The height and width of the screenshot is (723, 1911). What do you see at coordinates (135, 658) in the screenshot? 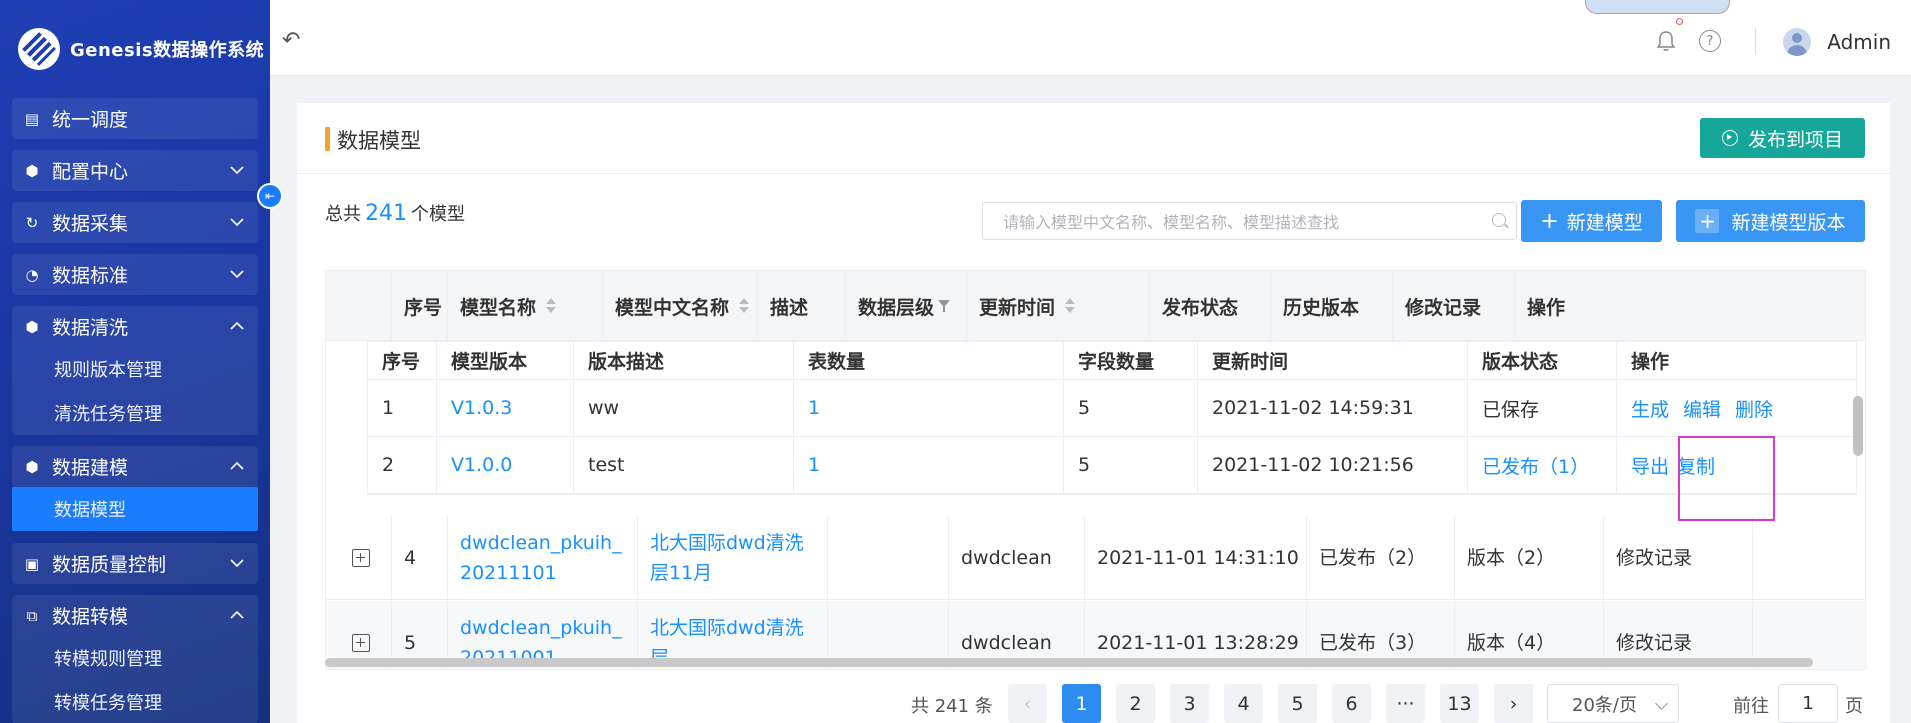
I see `sidebar-subitem-transform-rule: 转模规则管理` at bounding box center [135, 658].